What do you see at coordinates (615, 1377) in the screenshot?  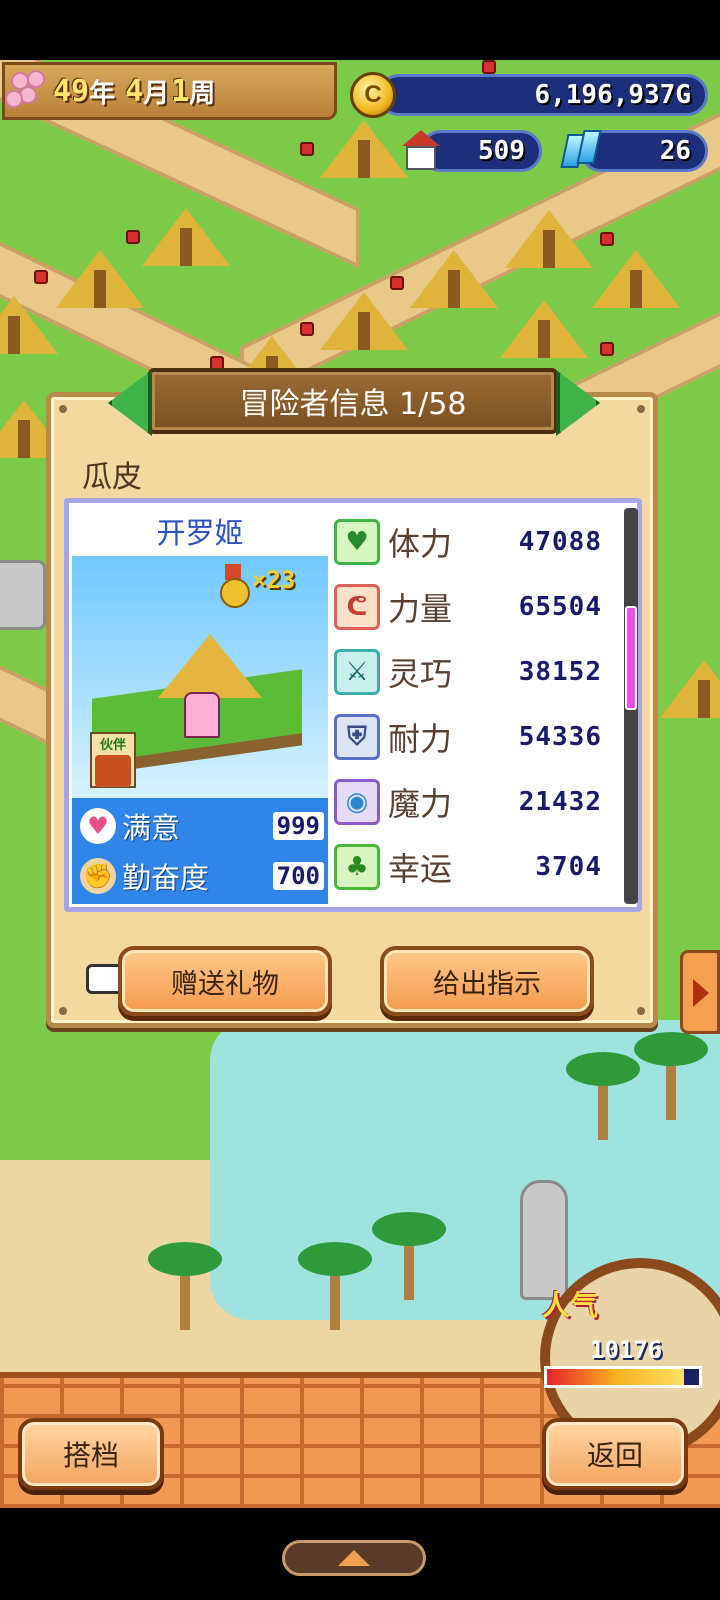 I see `popularity-bar-fill` at bounding box center [615, 1377].